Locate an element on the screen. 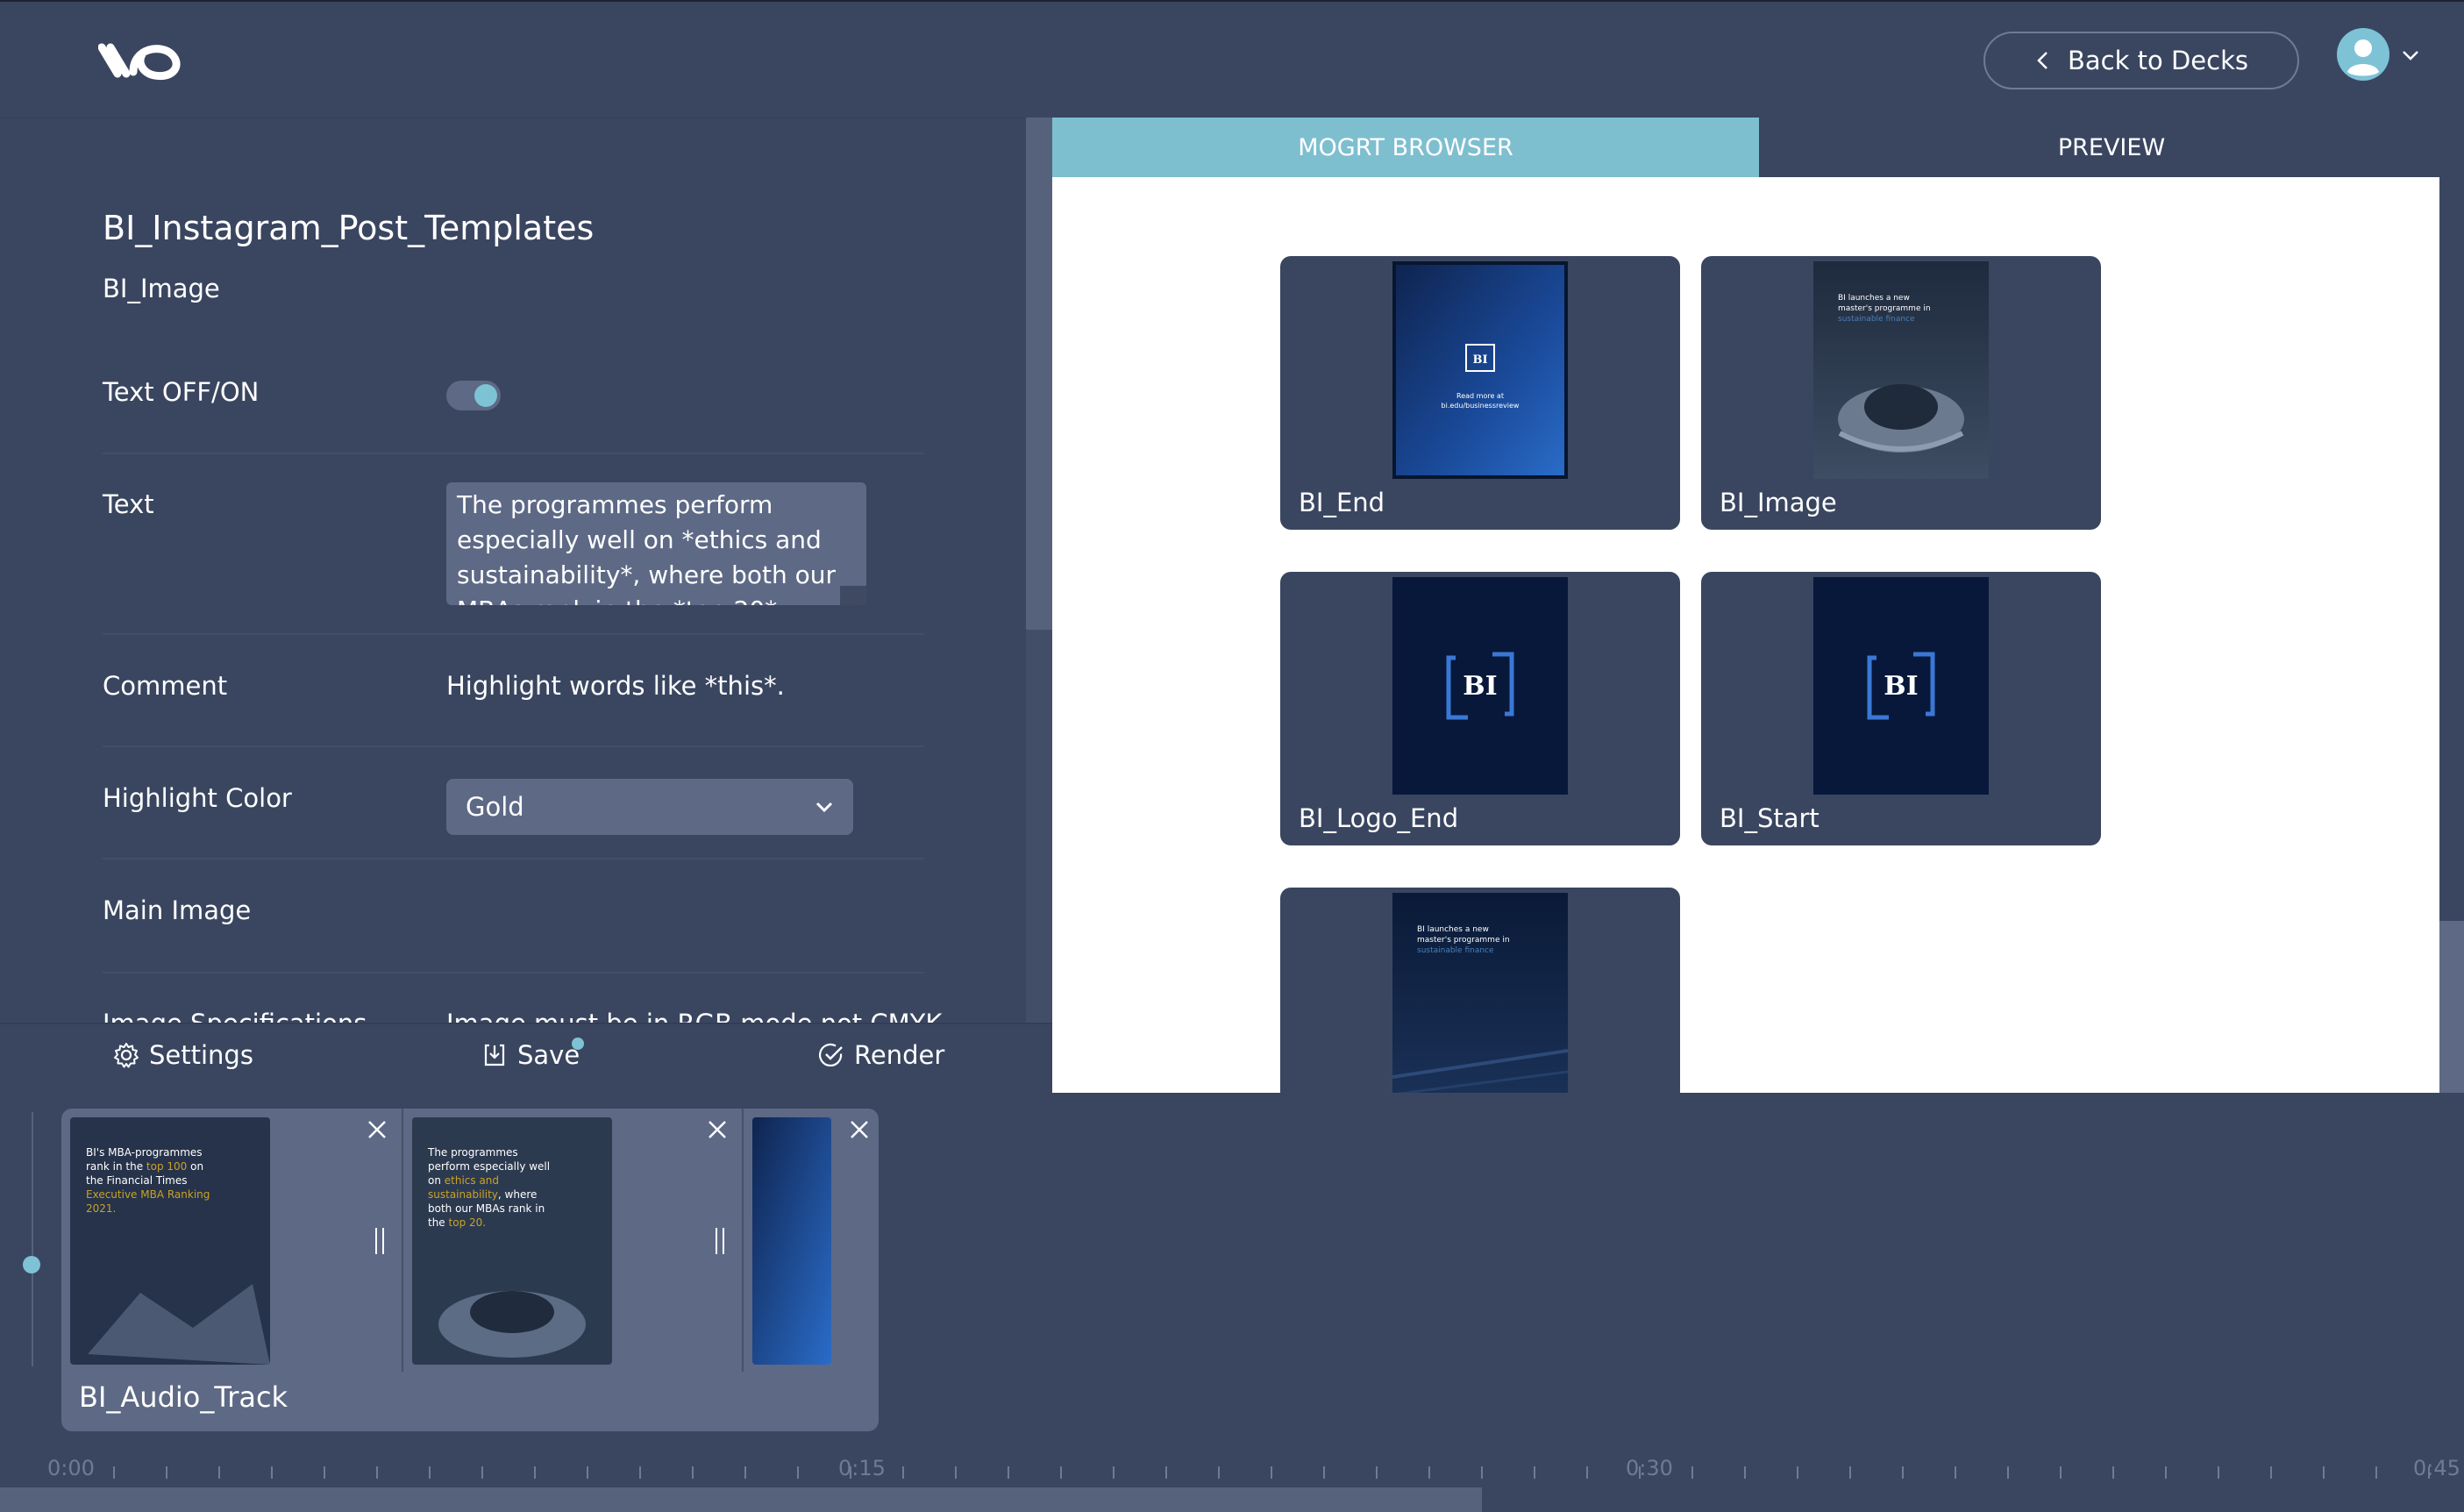 This screenshot has height=1512, width=2464. svg-text: bi.edu/businessreview is located at coordinates (1481, 406).